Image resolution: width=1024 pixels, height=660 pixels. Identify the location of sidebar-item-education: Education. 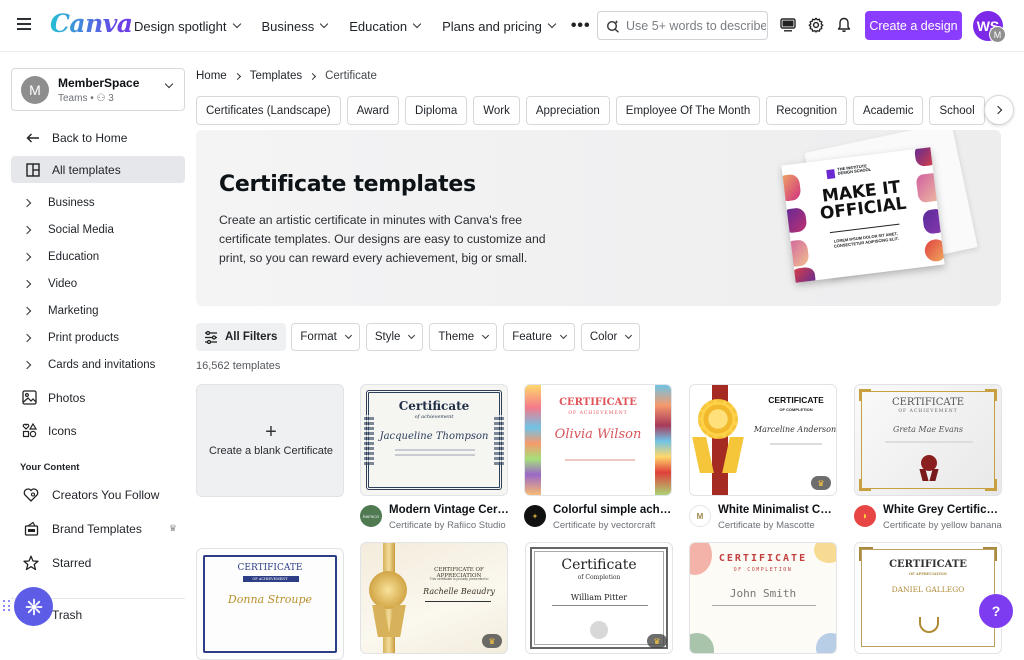
(98, 257).